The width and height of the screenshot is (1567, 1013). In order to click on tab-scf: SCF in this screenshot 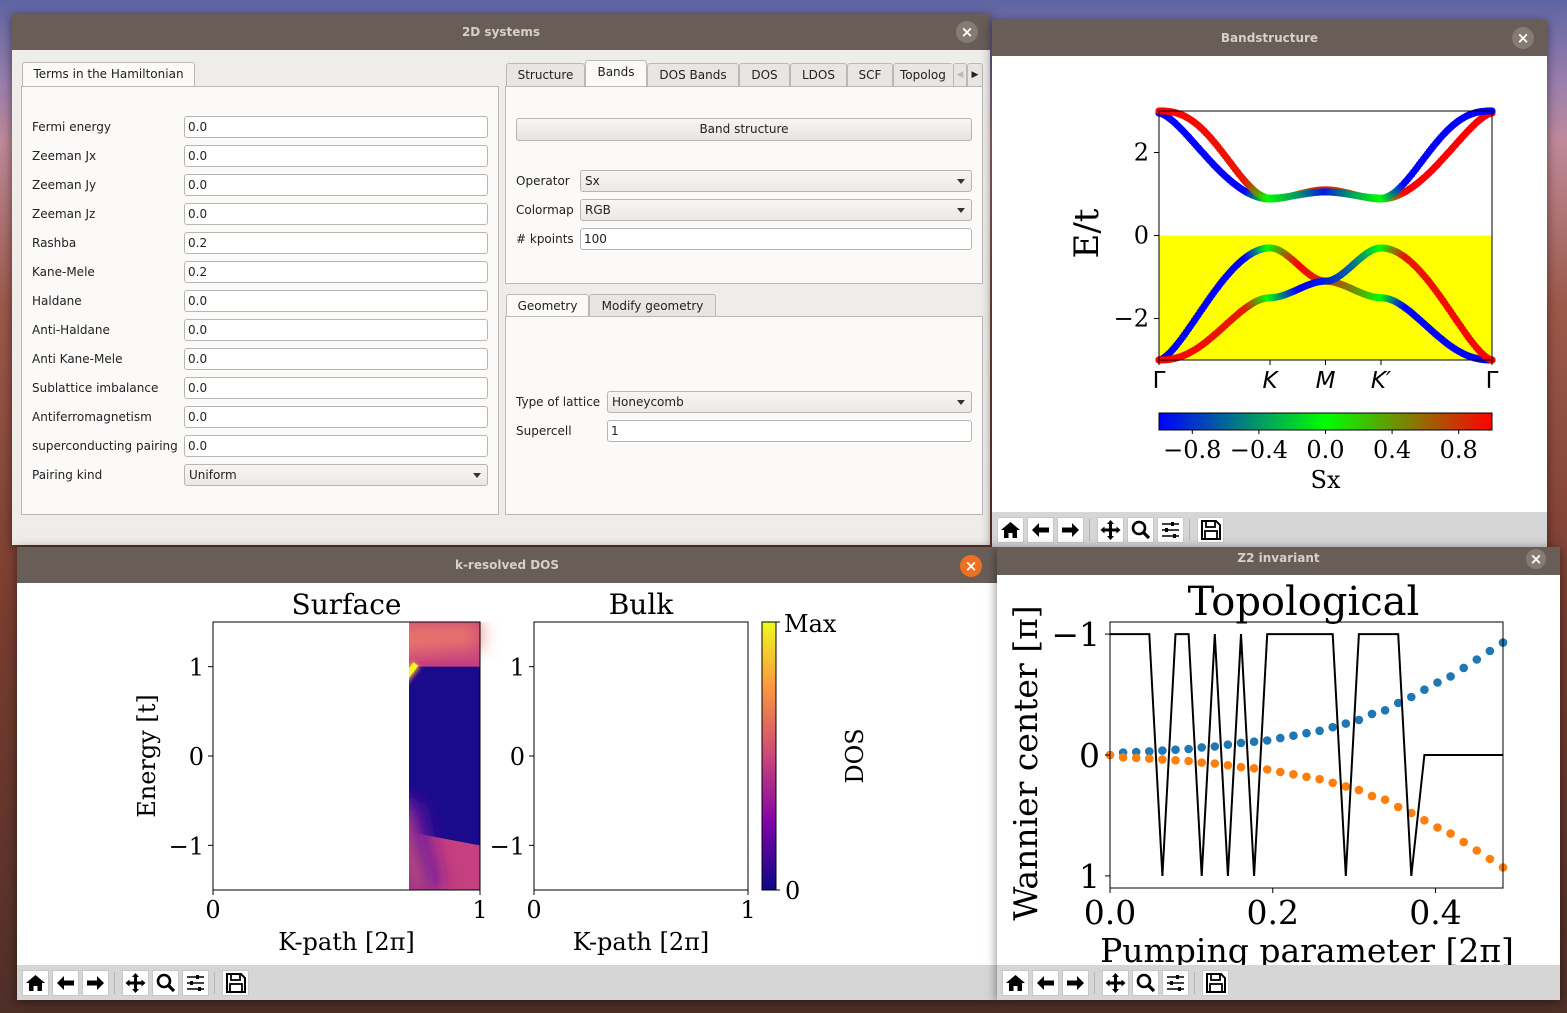, I will do `click(870, 75)`.